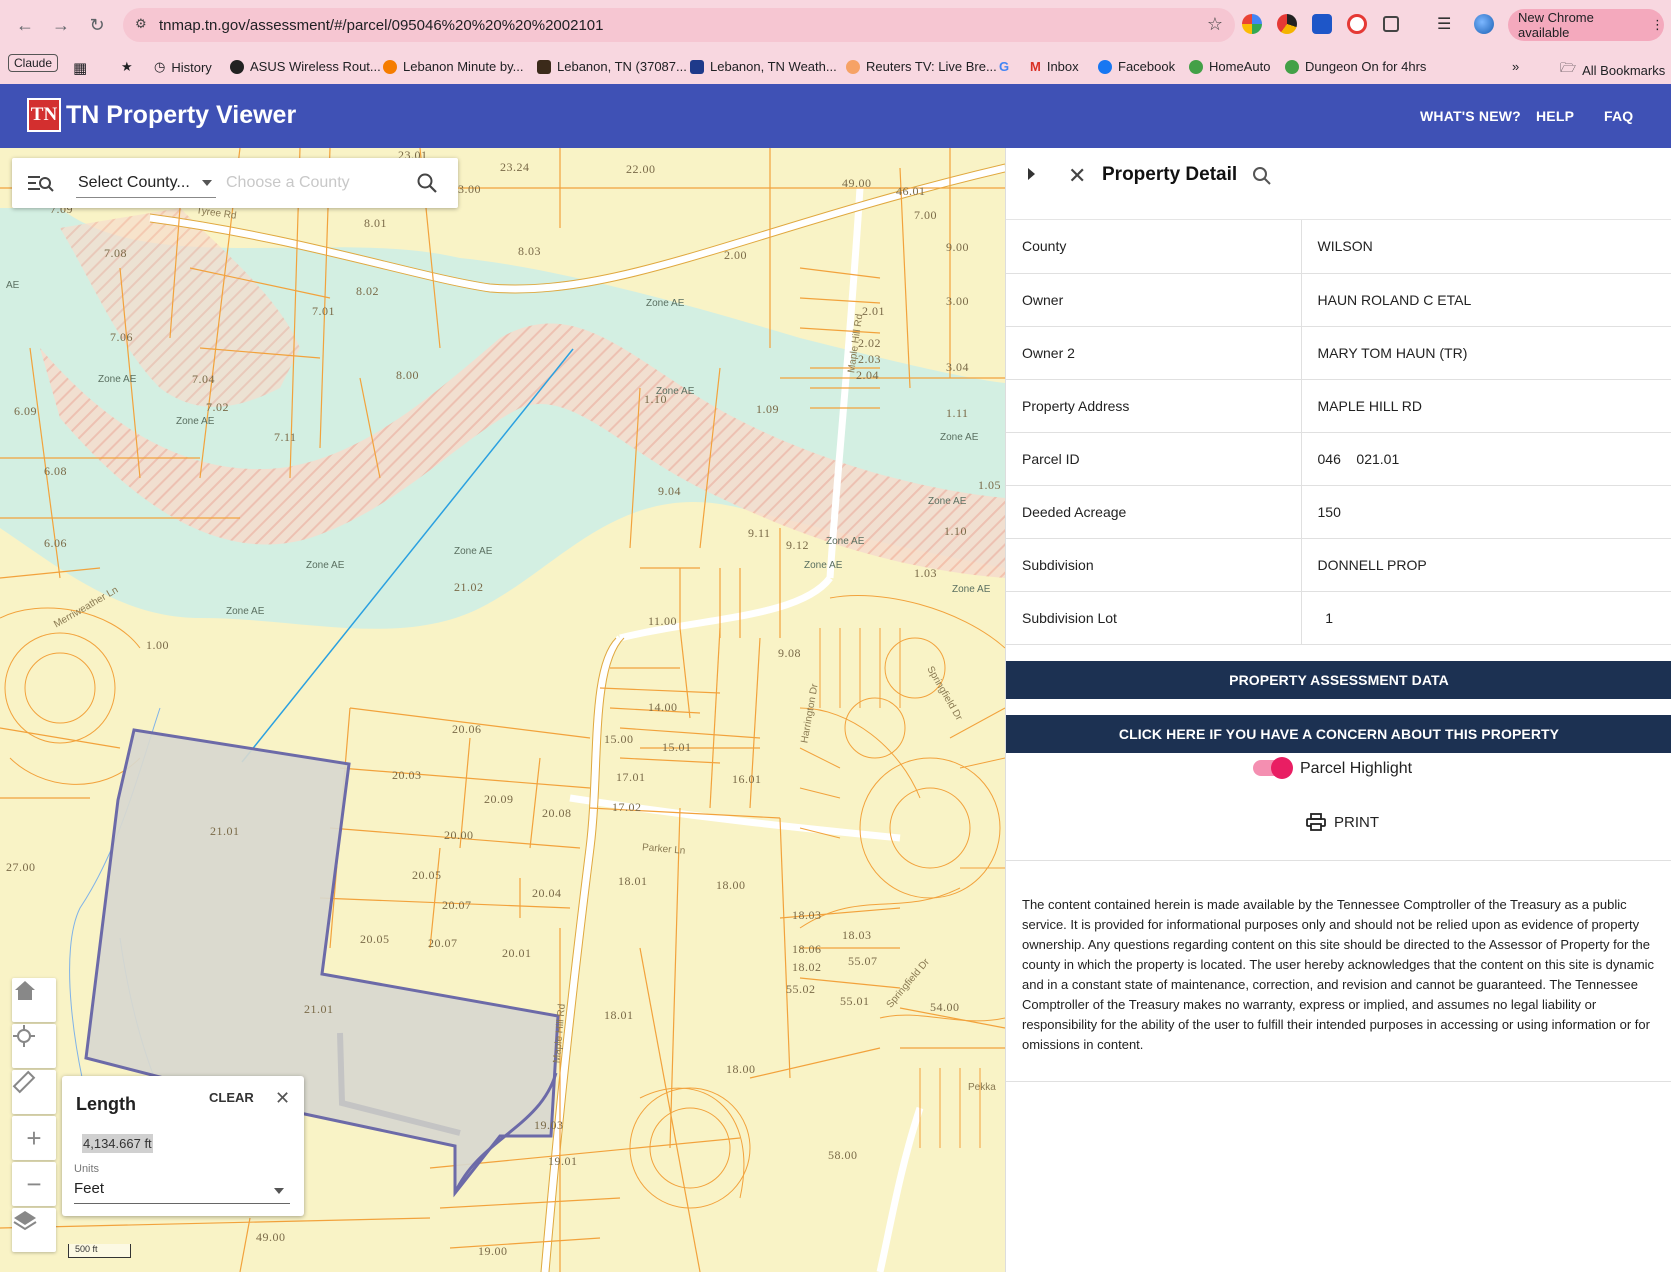 Image resolution: width=1671 pixels, height=1272 pixels. Describe the element at coordinates (547, 893) in the screenshot. I see `parcel-label: 20.04` at that location.